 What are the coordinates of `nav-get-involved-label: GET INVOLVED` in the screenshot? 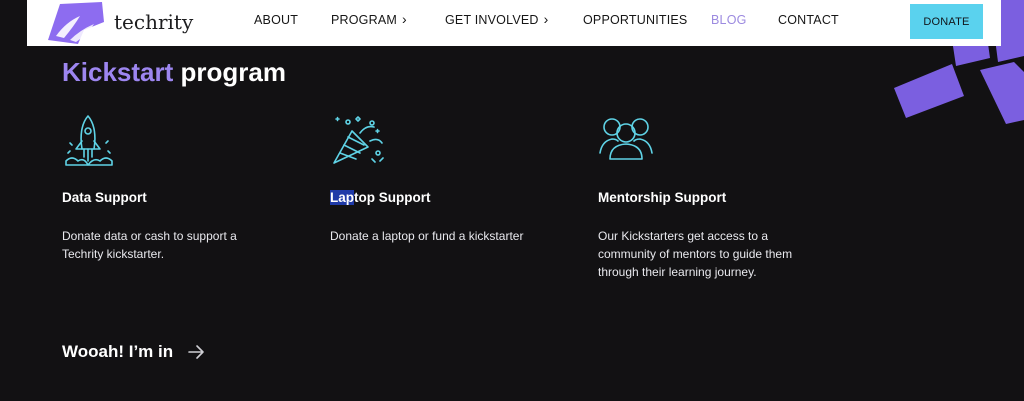 It's located at (492, 20).